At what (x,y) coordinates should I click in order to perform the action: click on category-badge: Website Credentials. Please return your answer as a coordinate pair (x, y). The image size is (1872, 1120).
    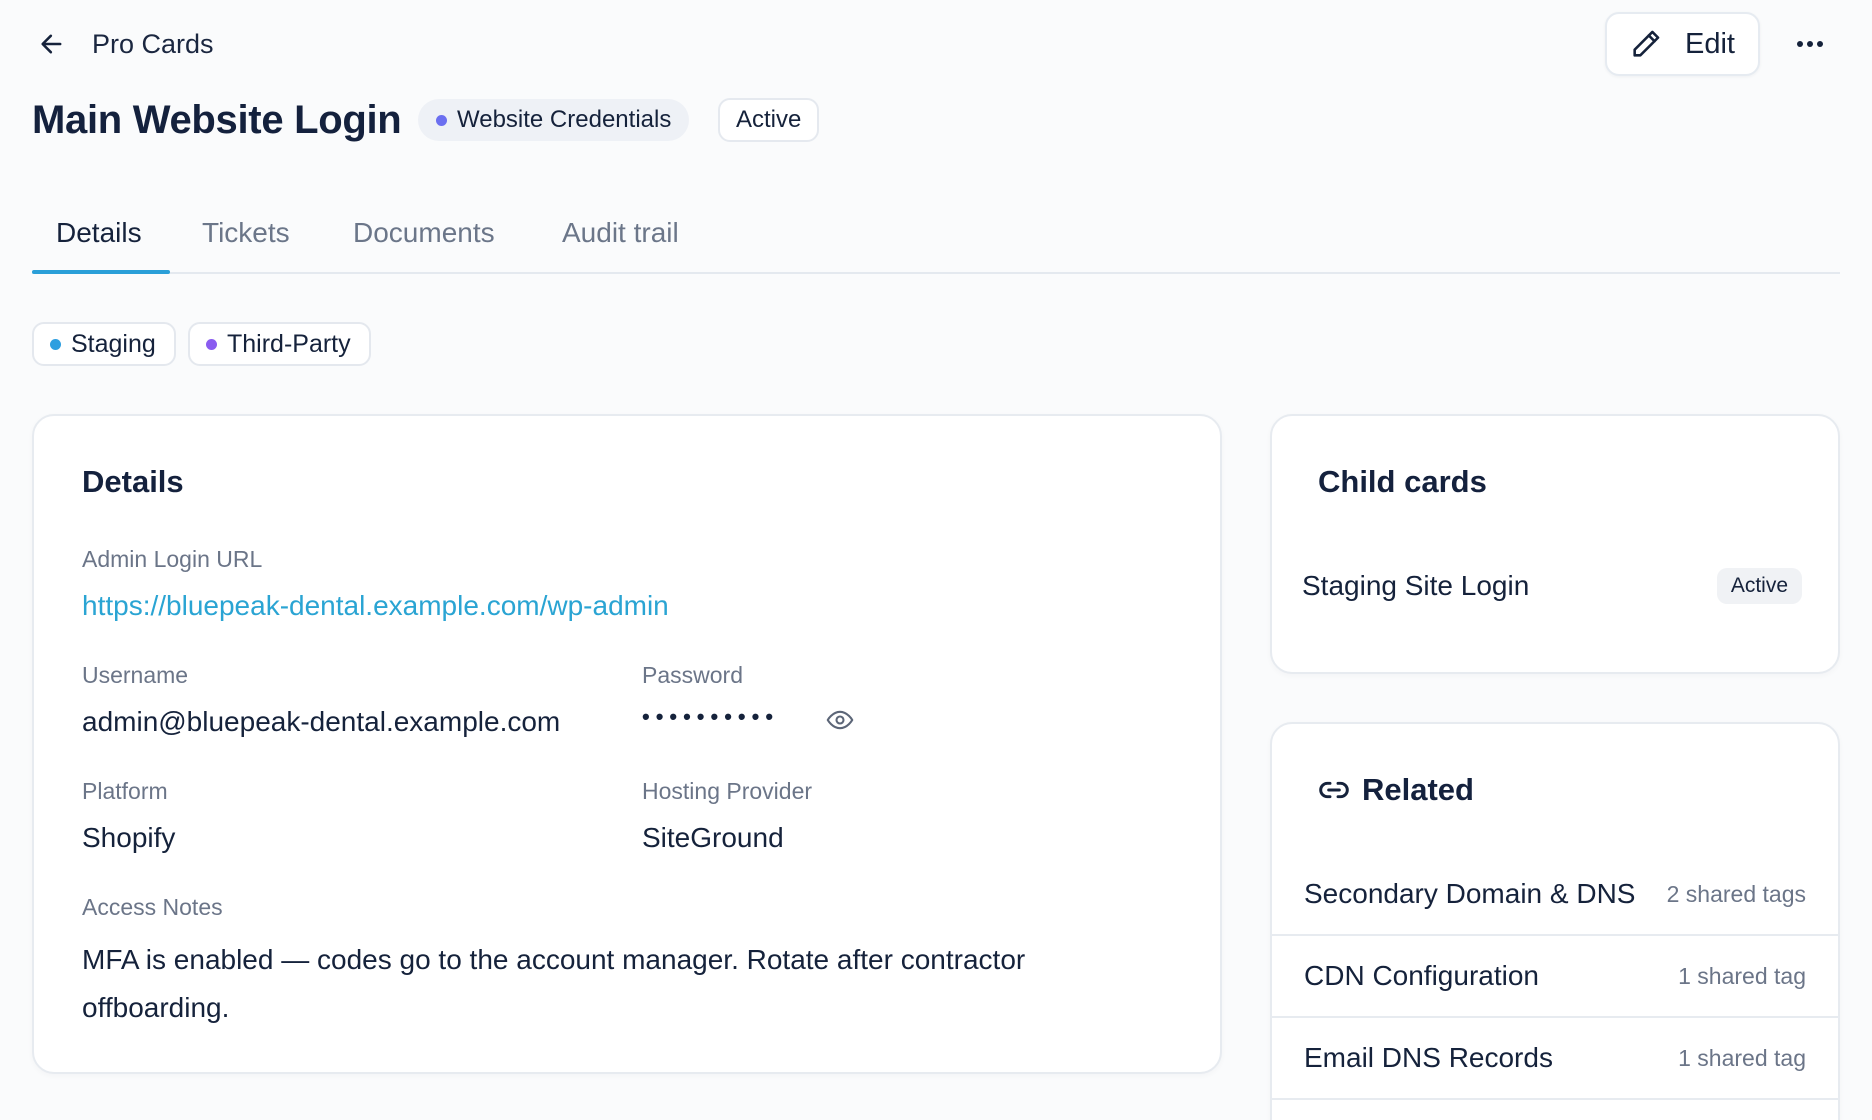
    Looking at the image, I should click on (554, 120).